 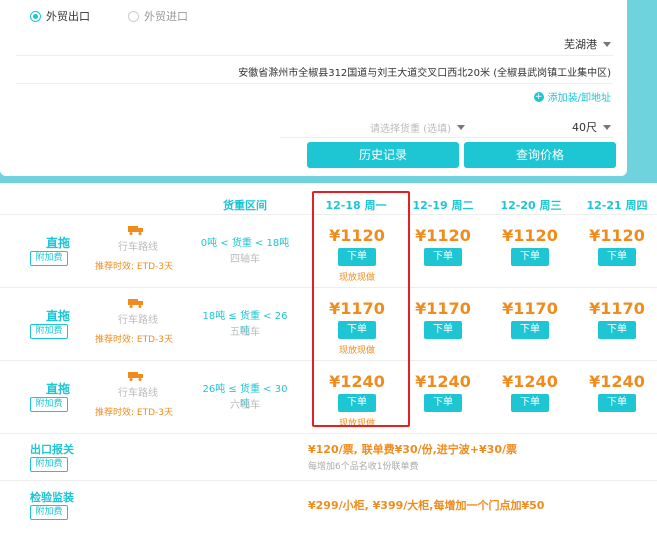 I want to click on weight-range: 0吨 < 货重 < 18吨, so click(x=245, y=243).